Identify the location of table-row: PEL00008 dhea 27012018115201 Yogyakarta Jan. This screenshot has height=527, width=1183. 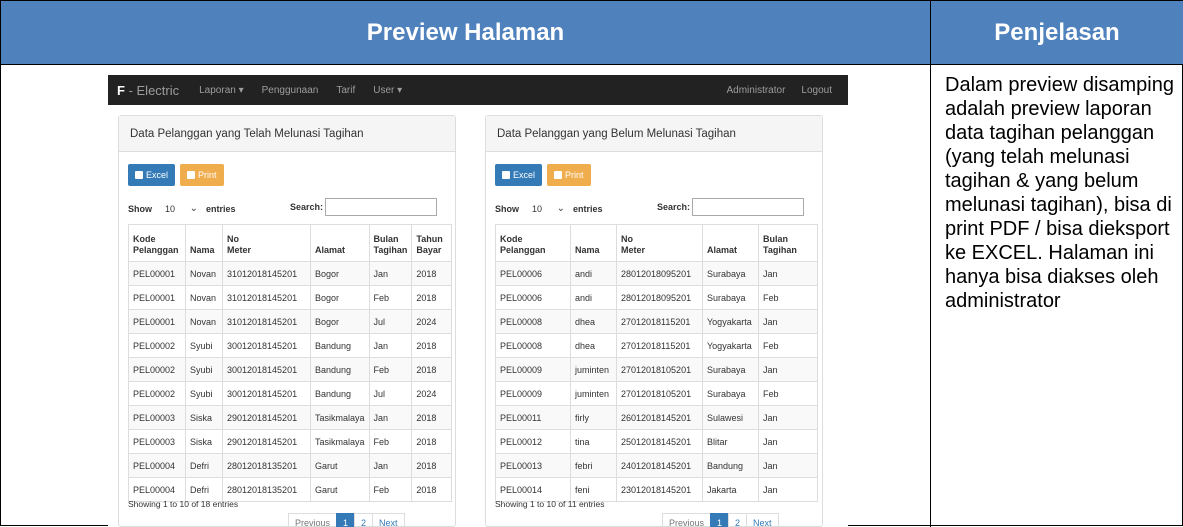
(656, 321).